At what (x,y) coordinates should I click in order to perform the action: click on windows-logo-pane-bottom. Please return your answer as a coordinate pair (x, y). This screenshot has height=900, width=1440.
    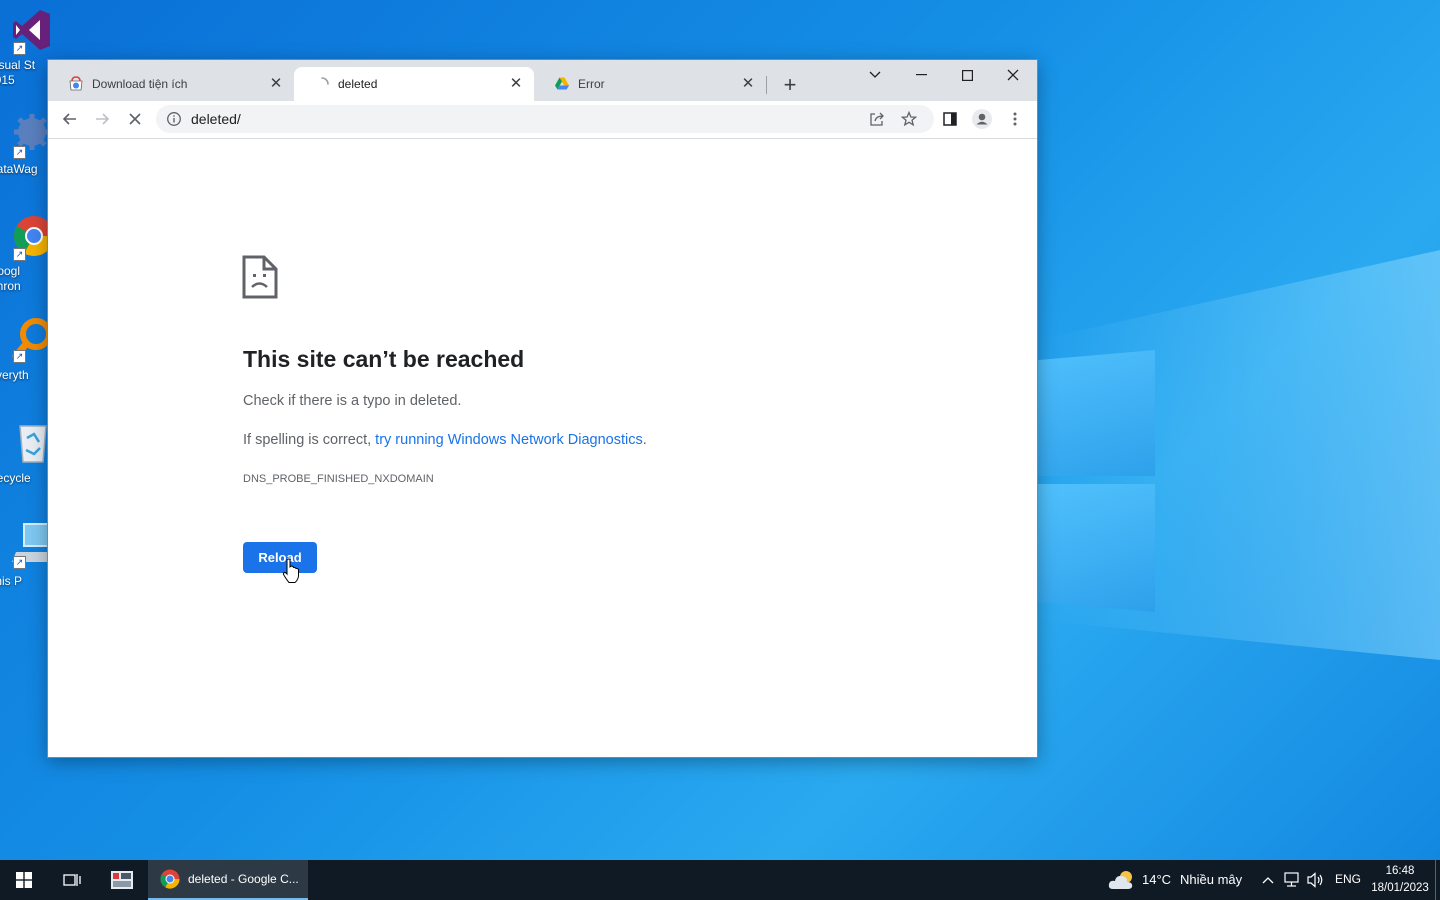
    Looking at the image, I should click on (1096, 548).